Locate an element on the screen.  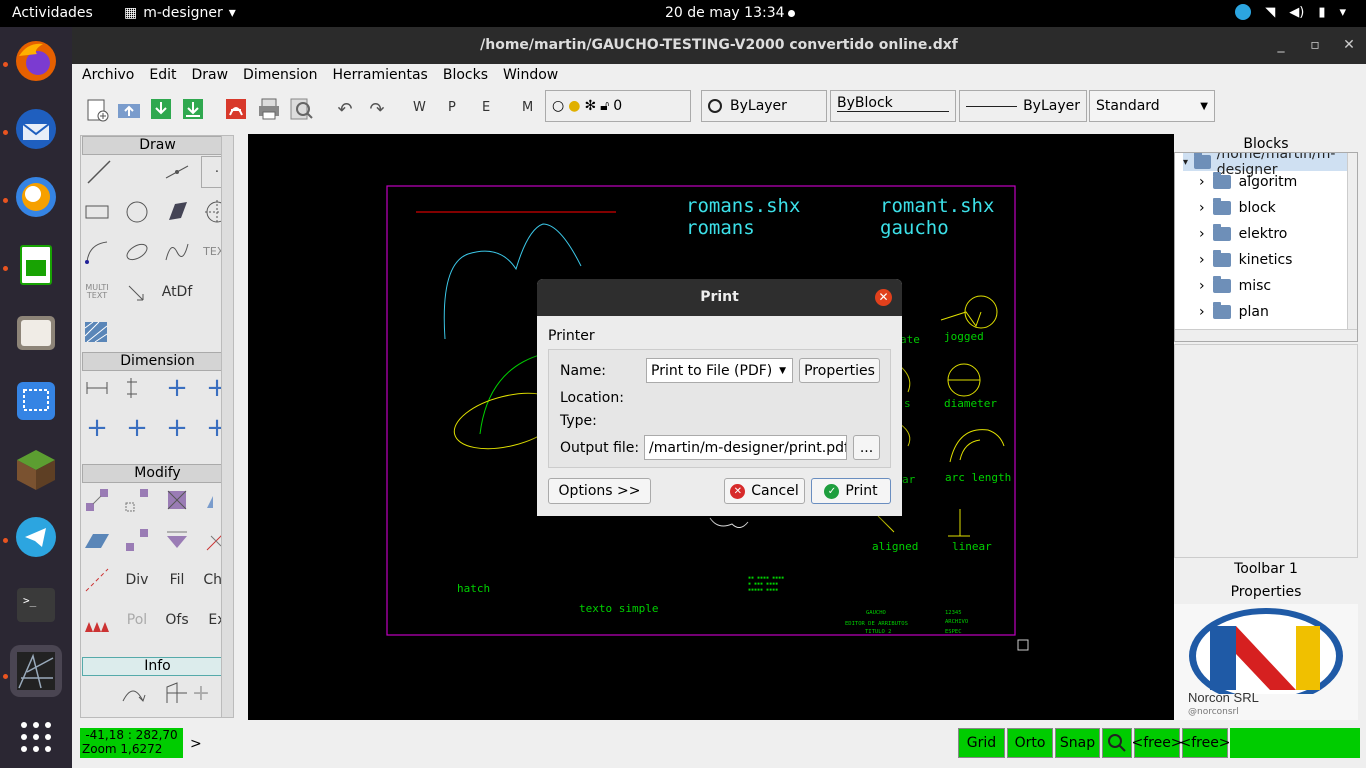
toolbar-e-button: E is located at coordinates (486, 107).